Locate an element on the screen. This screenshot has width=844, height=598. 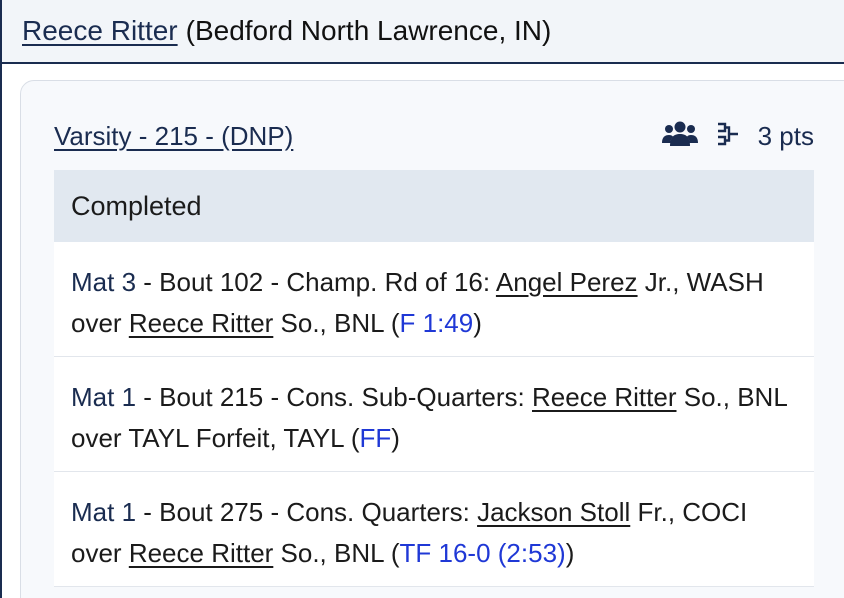
winner-link: Reece Ritter is located at coordinates (604, 397).